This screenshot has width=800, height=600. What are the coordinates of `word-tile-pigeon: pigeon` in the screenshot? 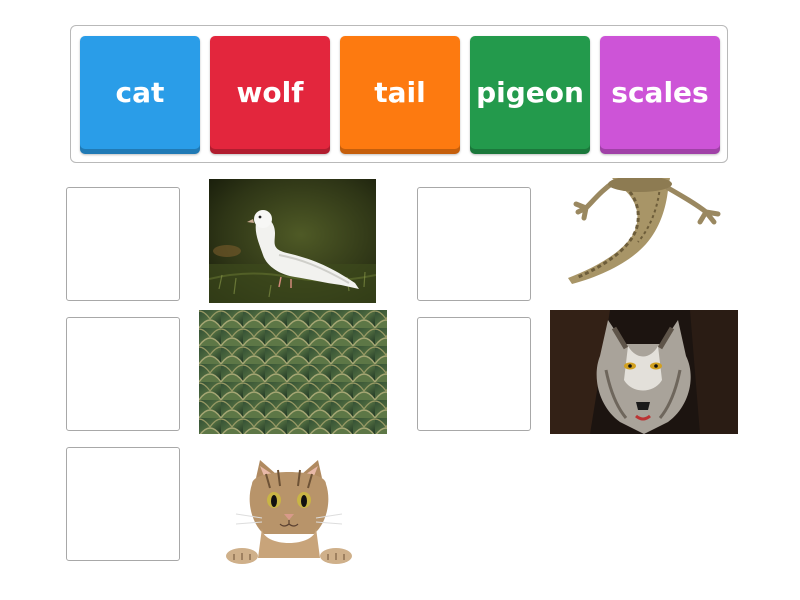 It's located at (530, 95).